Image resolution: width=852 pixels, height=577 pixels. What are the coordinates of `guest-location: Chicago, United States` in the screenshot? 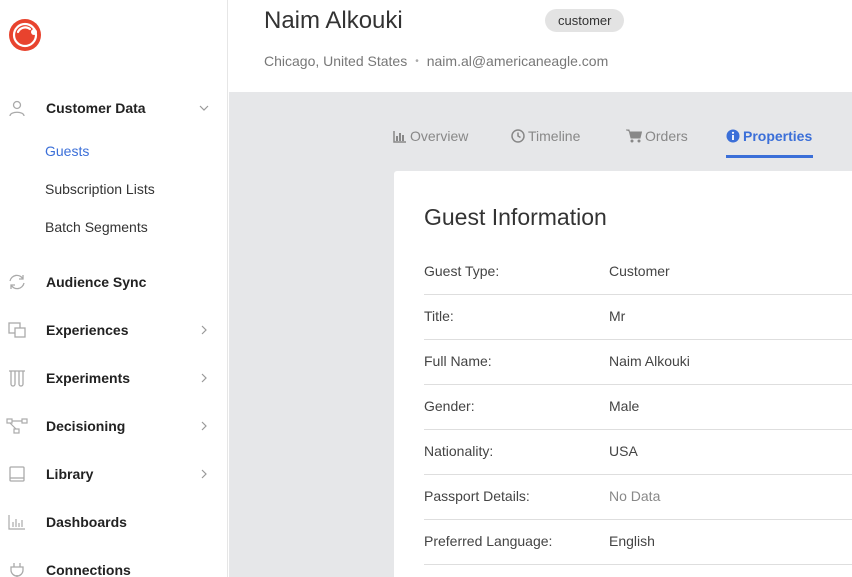 It's located at (336, 61).